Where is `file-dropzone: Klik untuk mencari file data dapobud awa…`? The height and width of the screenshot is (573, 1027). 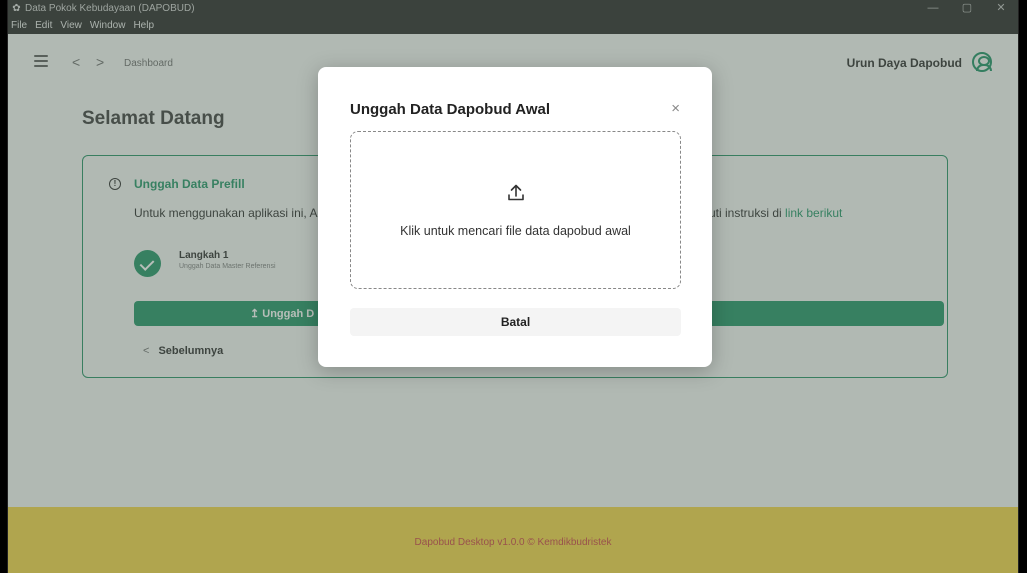 file-dropzone: Klik untuk mencari file data dapobud awa… is located at coordinates (515, 210).